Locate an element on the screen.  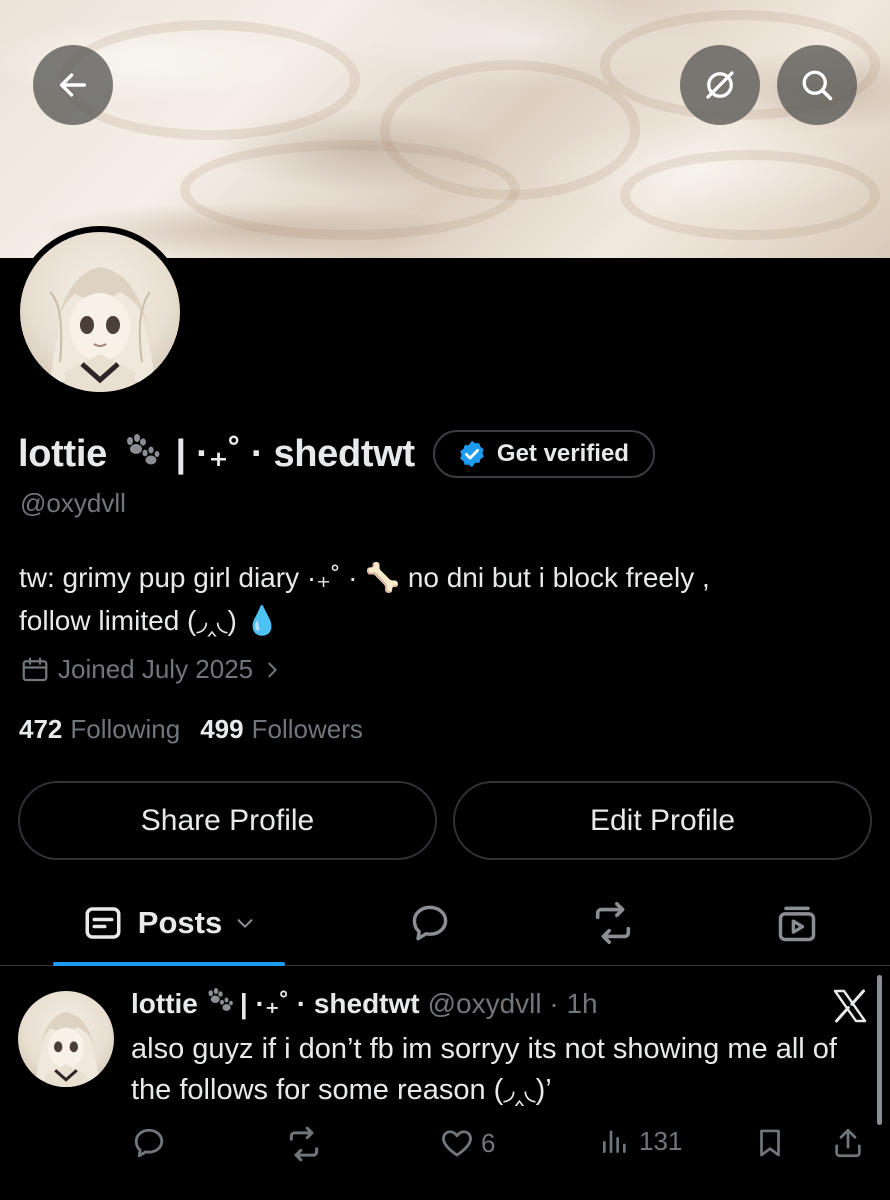
avatar is located at coordinates (100, 312).